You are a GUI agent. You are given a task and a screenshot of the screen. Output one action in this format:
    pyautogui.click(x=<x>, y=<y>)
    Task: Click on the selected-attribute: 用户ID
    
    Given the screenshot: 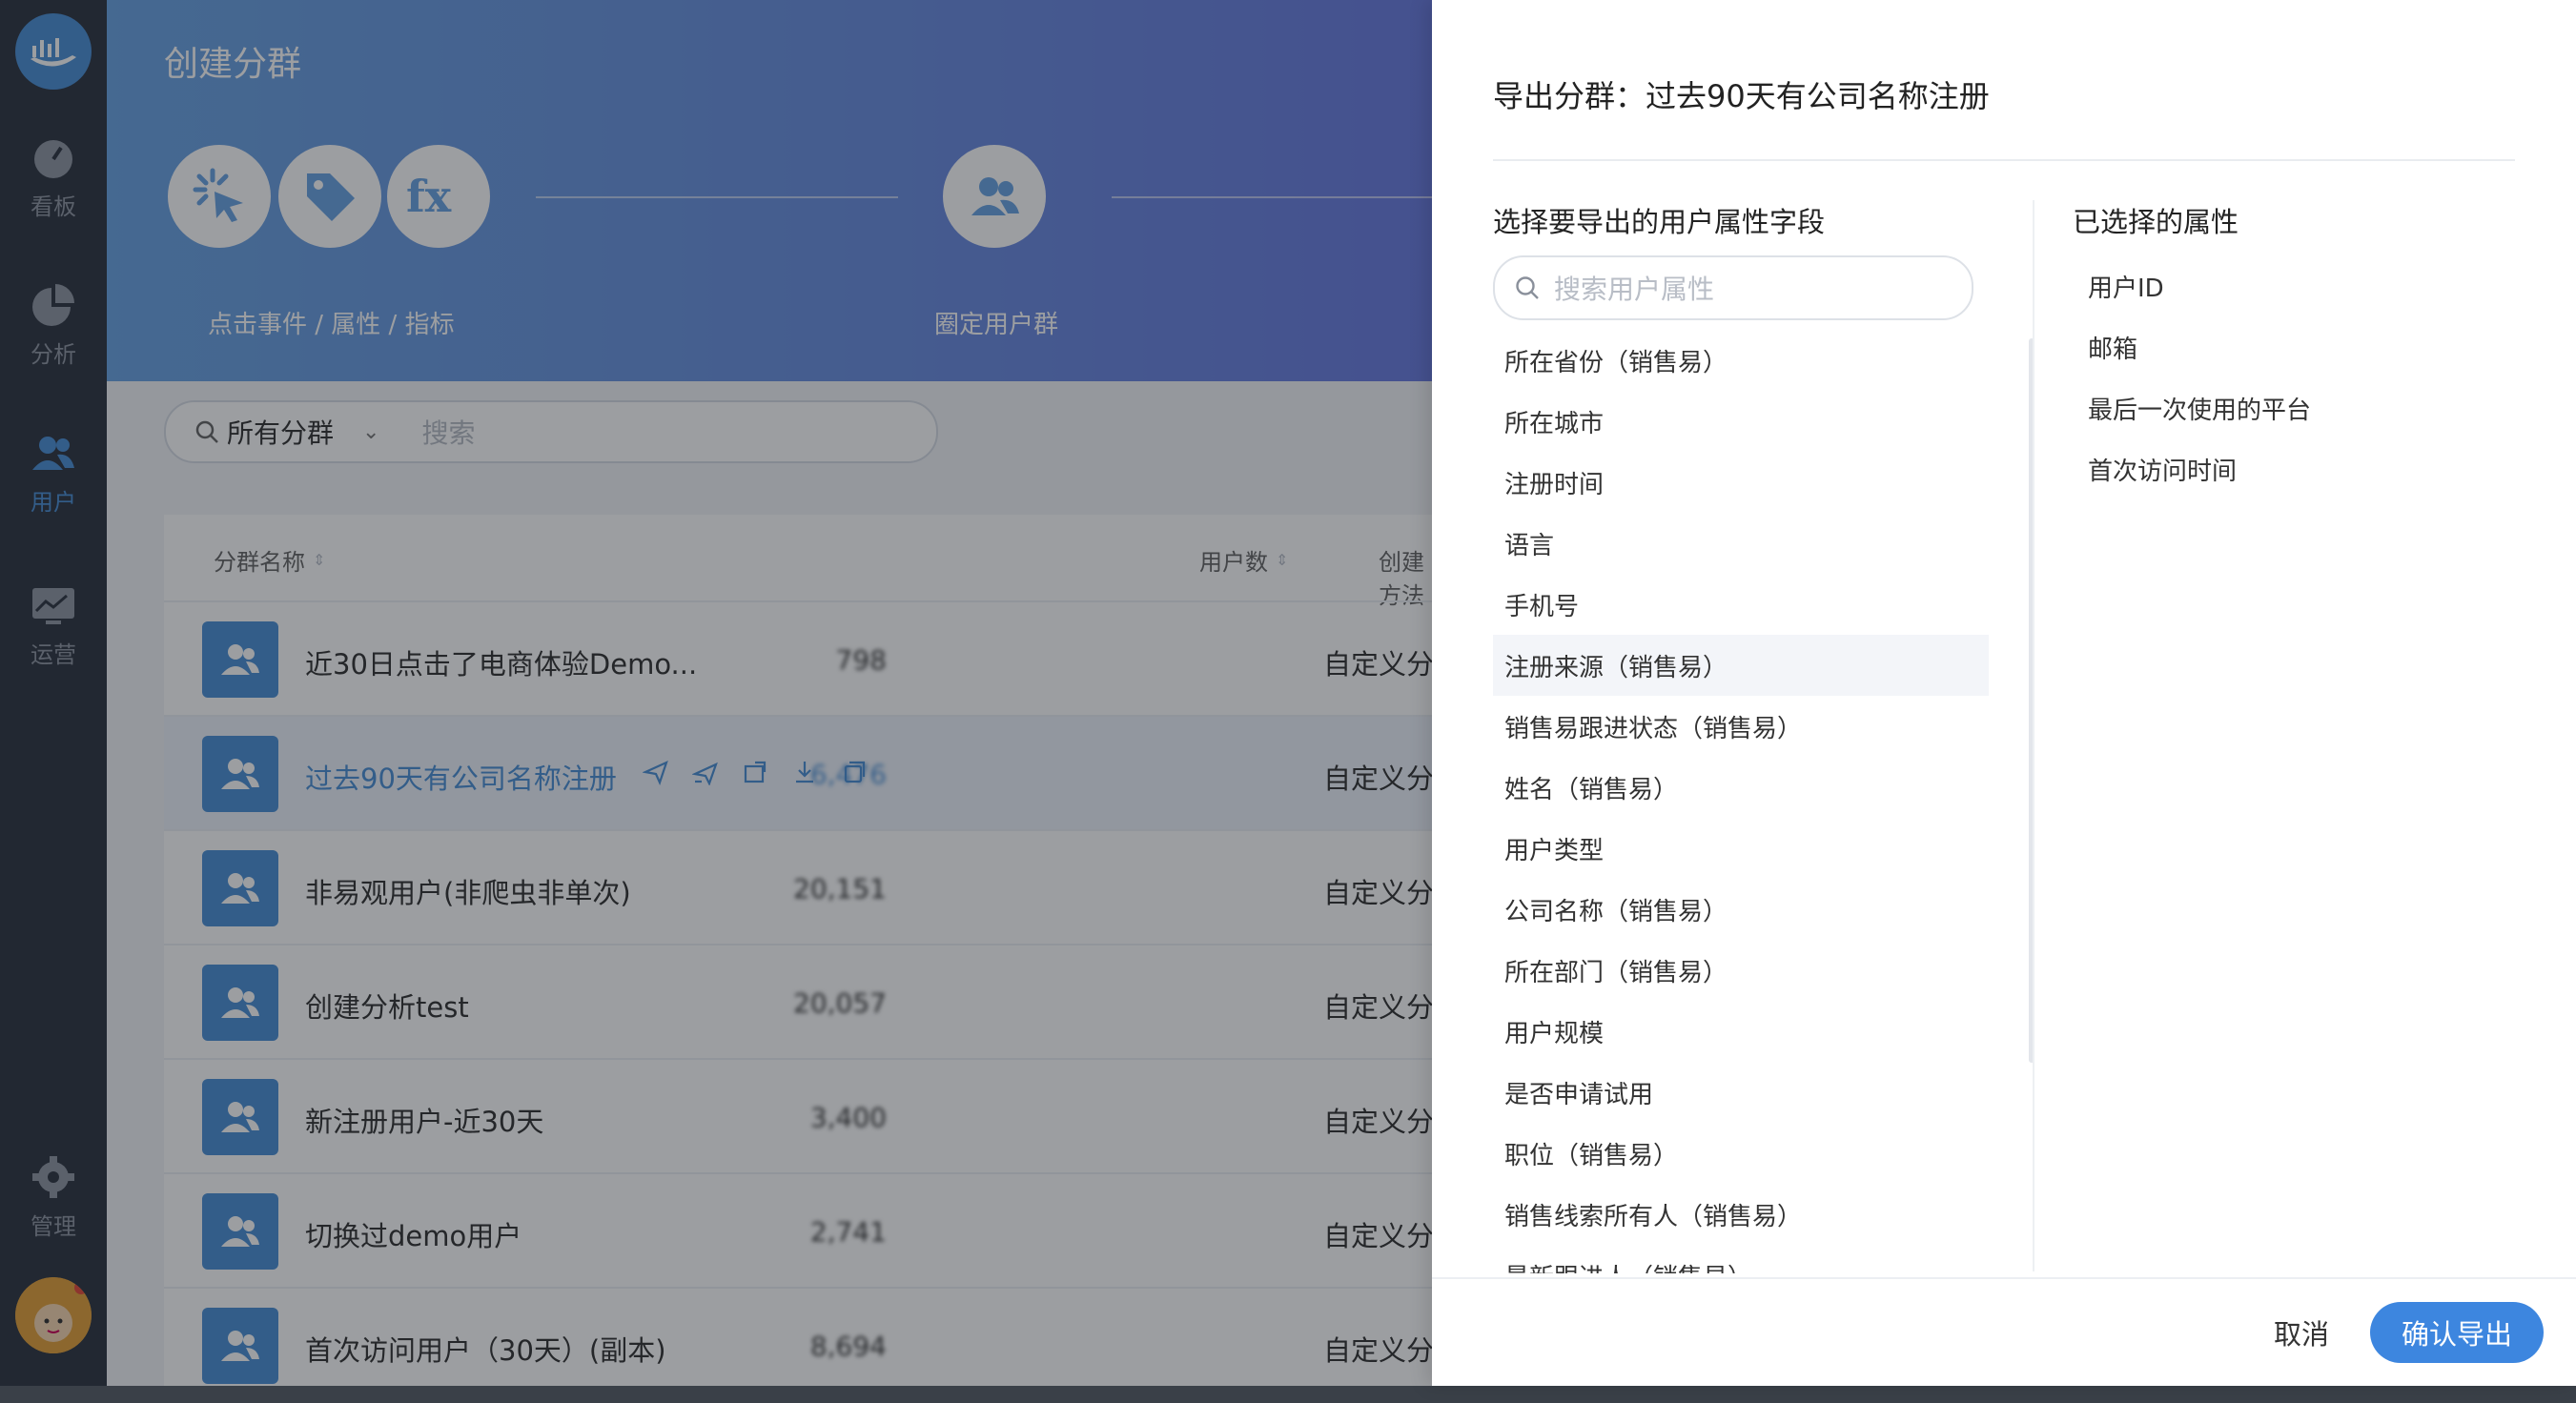 What is the action you would take?
    pyautogui.click(x=2122, y=285)
    